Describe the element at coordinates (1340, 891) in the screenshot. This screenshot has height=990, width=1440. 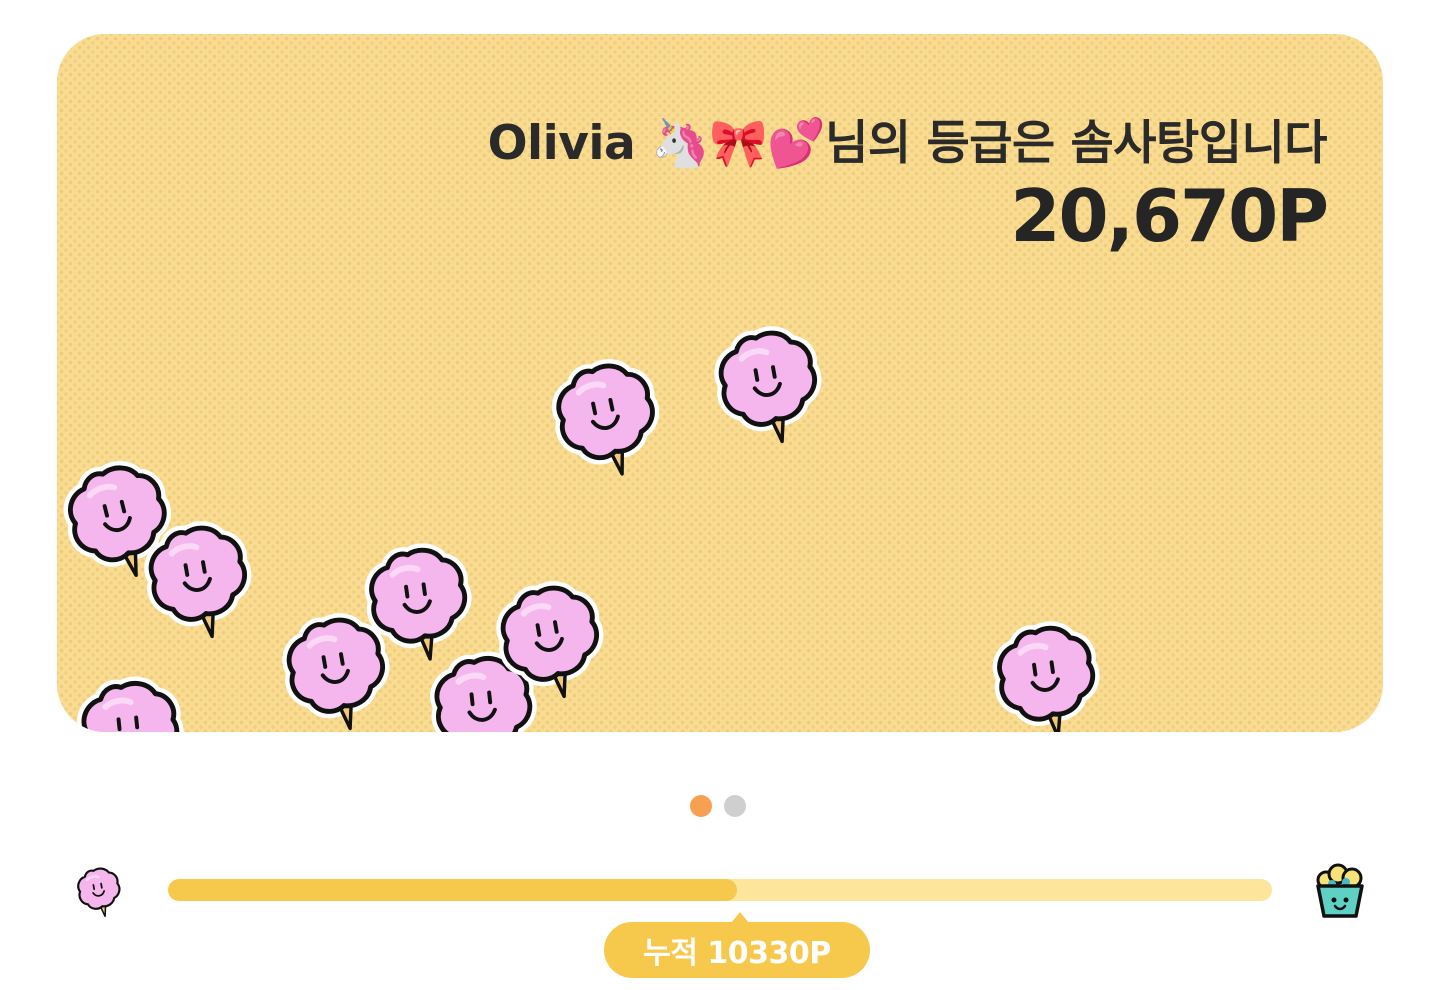
I see `popcorn-bucket-icon` at that location.